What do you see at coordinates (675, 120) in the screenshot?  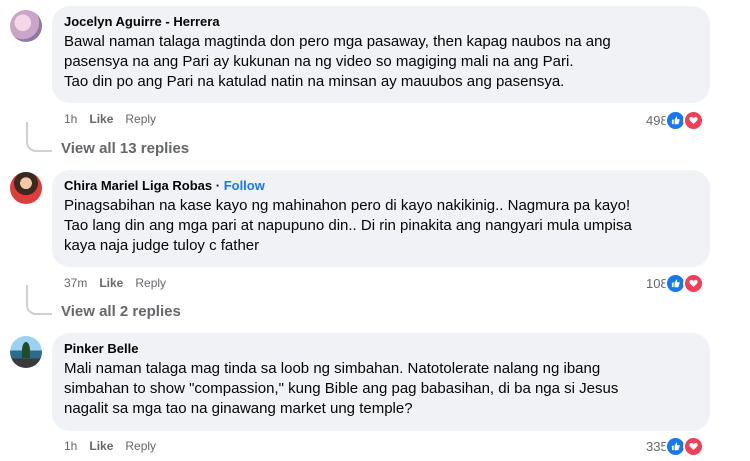 I see `reaction-summary: 498` at bounding box center [675, 120].